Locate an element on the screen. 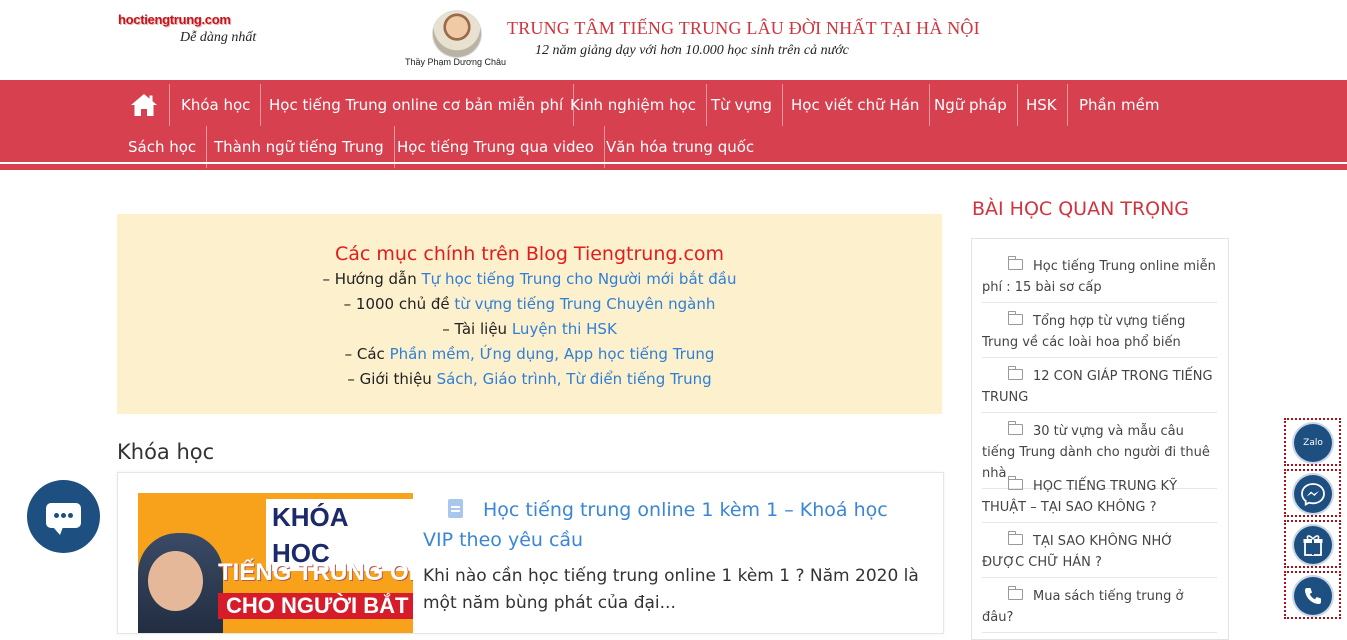 The width and height of the screenshot is (1347, 640). site-slogan: Dễ dàng nhất is located at coordinates (218, 37).